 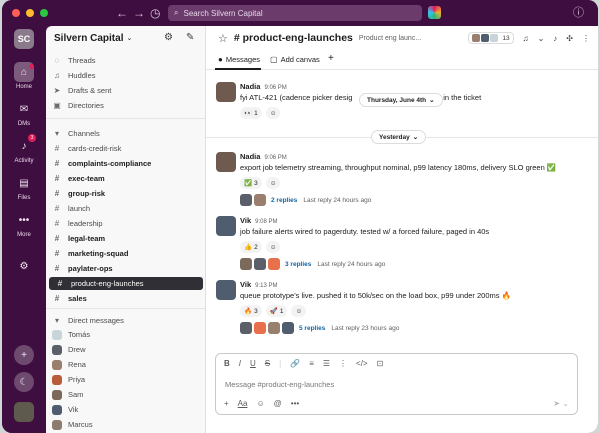 I want to click on message-input: Message #product-eng-launches, so click(x=279, y=384).